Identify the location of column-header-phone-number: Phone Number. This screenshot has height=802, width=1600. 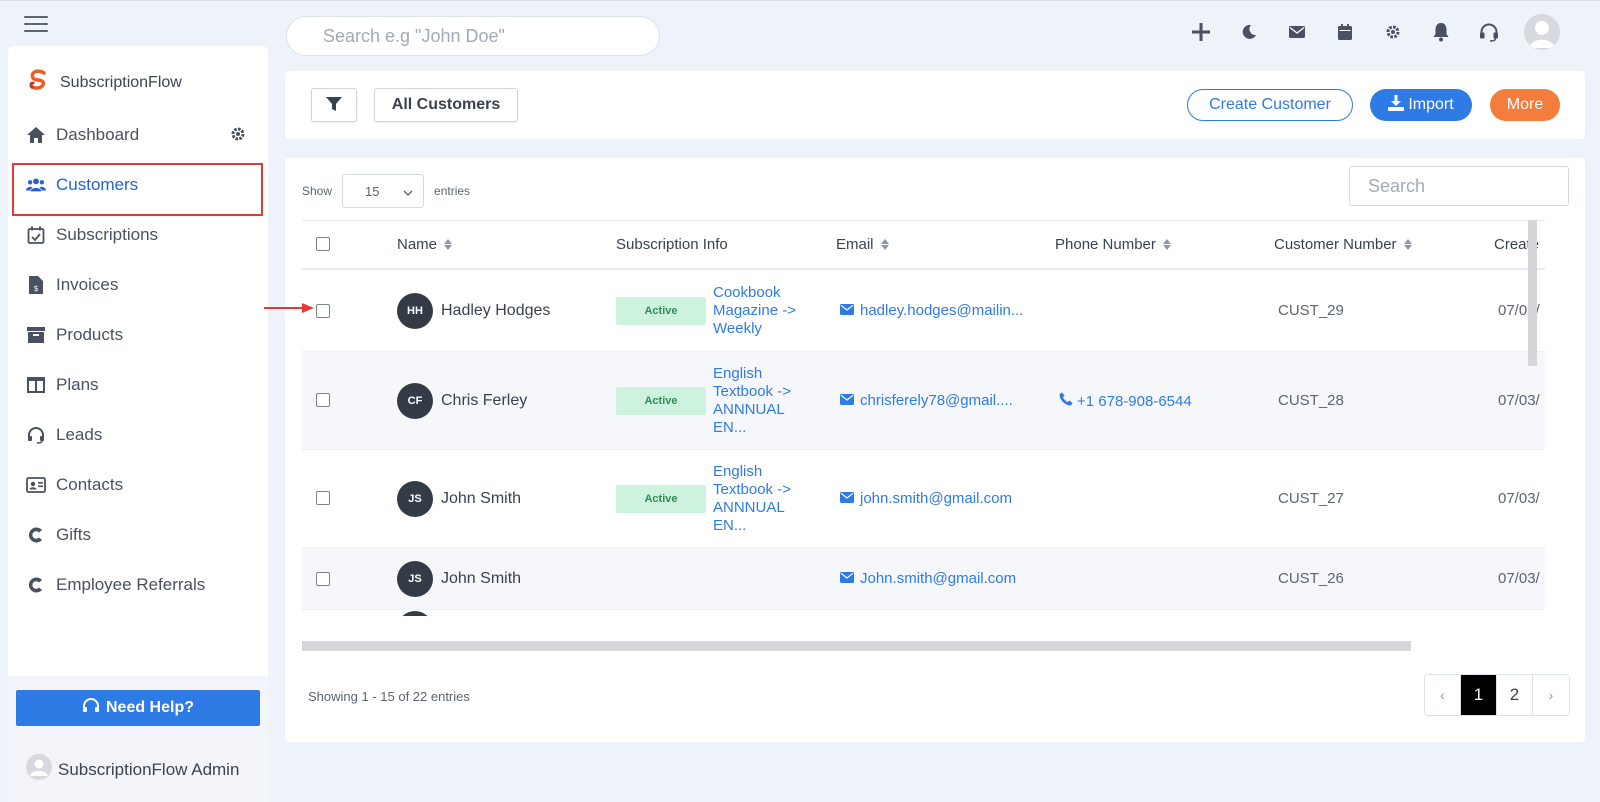
(1113, 244).